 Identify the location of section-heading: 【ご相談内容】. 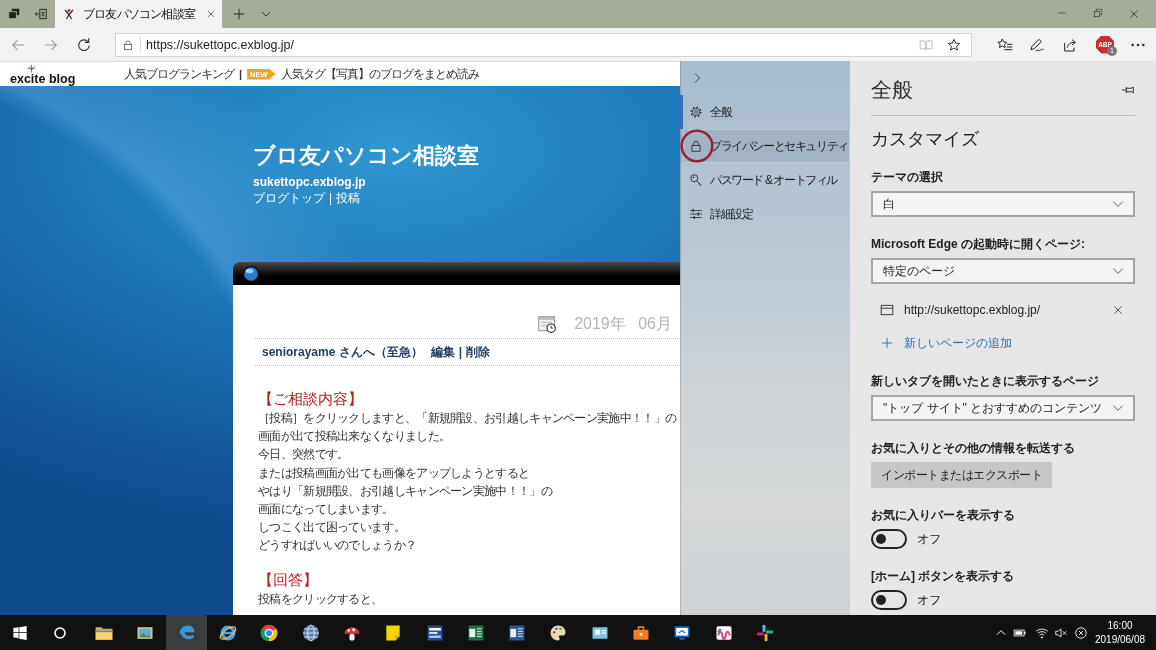
(310, 399).